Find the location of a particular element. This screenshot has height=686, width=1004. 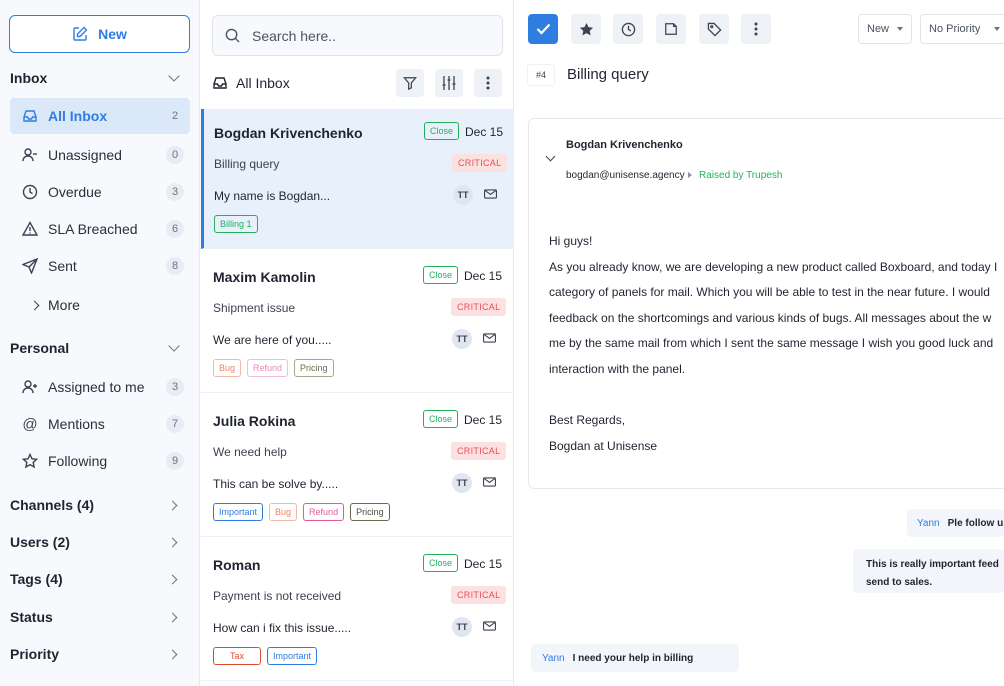

section-label: Channels (4) is located at coordinates (52, 505).